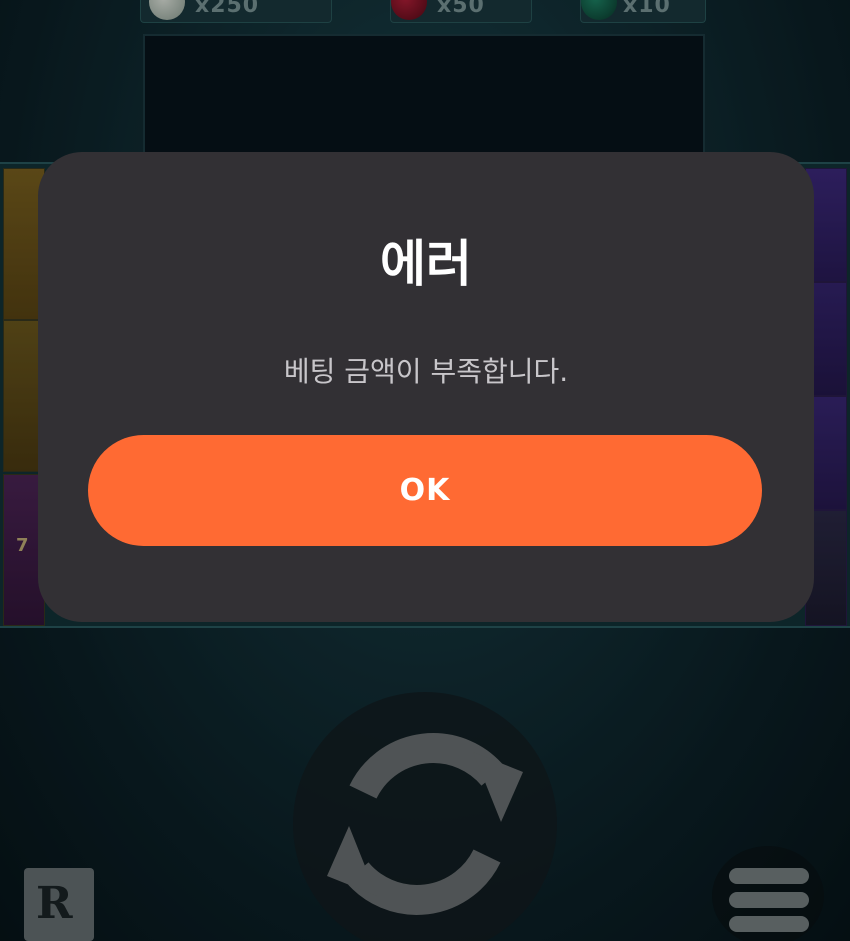  Describe the element at coordinates (426, 264) in the screenshot. I see `dialog-title: 에러` at that location.